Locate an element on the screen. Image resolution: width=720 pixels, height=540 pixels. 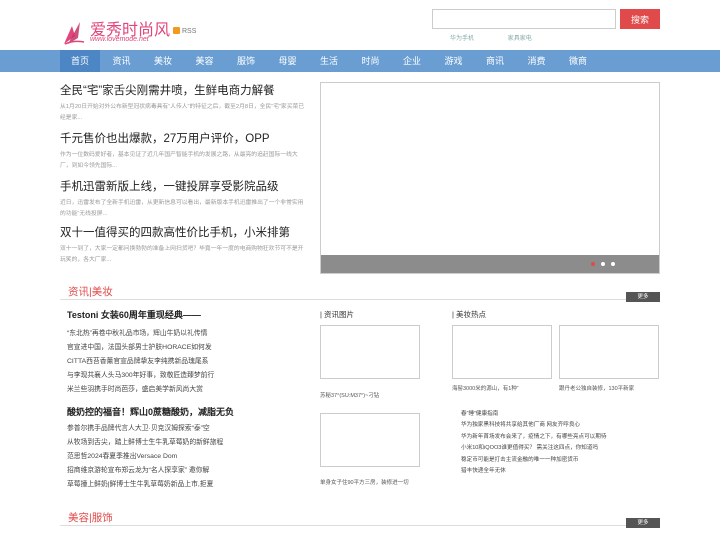
site-logo: 爱秀时尚风 www.lovemode.net is located at coordinates (116, 31).